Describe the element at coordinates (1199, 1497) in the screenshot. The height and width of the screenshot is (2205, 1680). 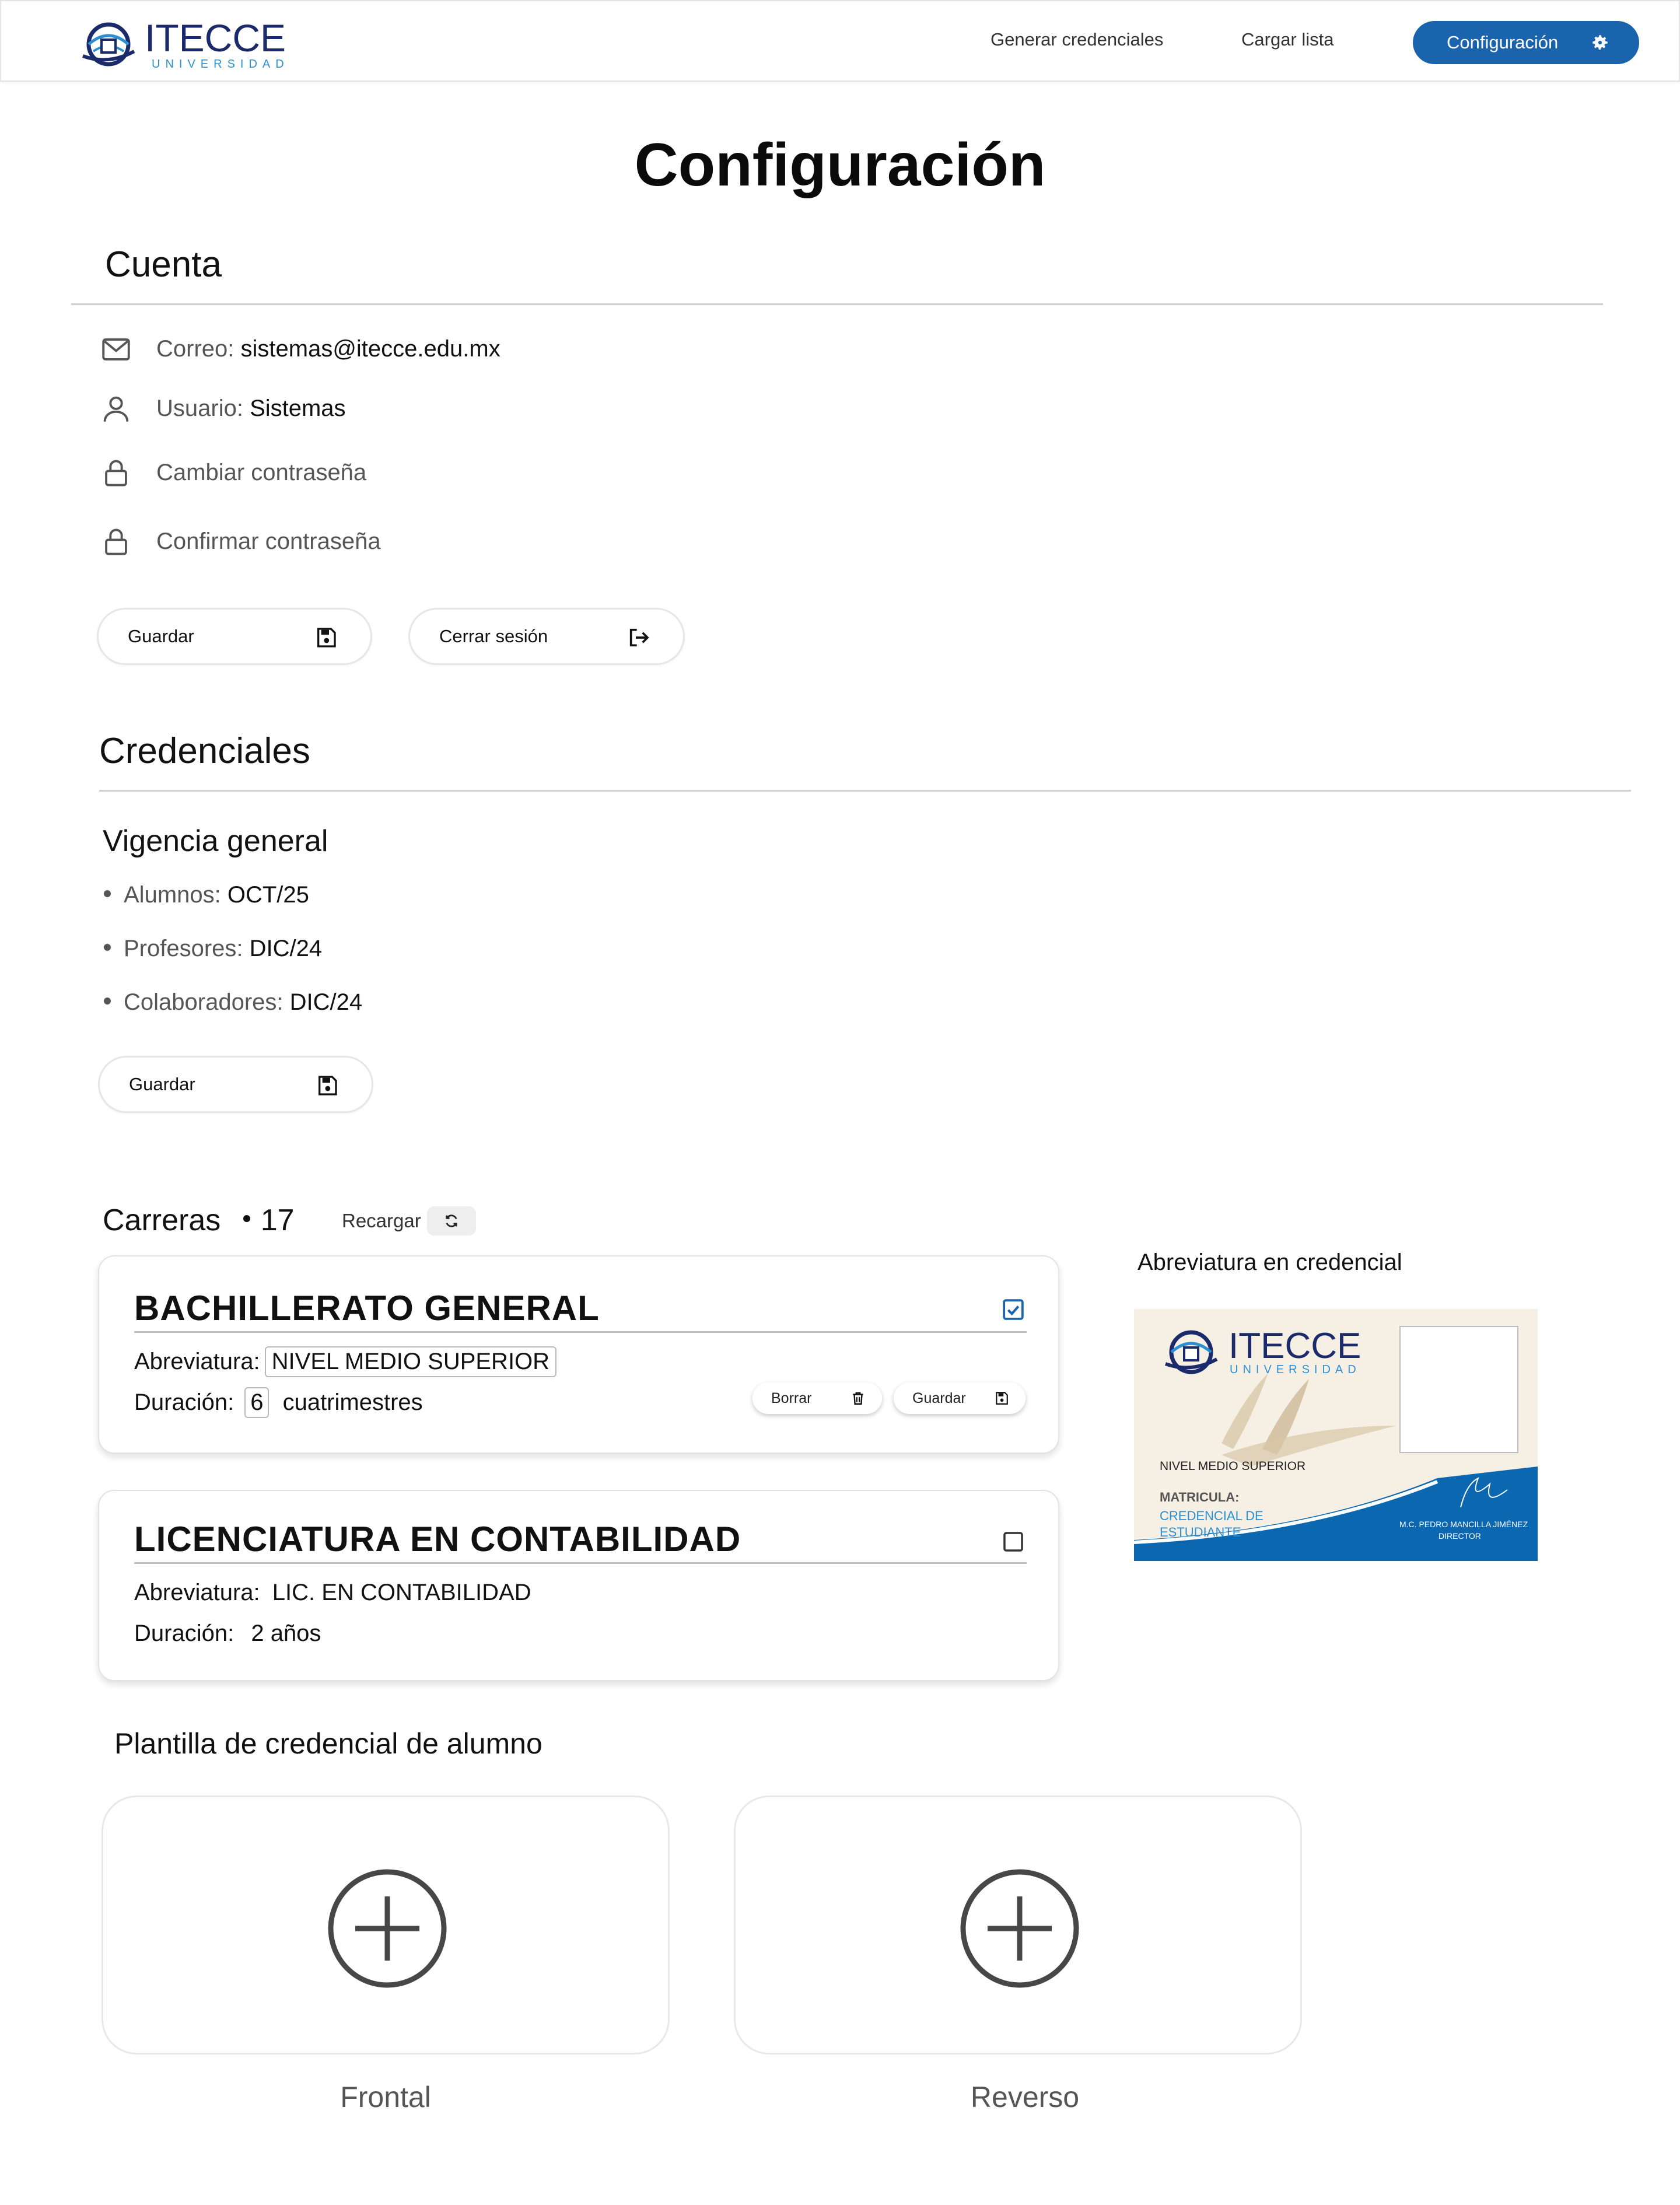
I see `svg-text: MATRICULA:` at that location.